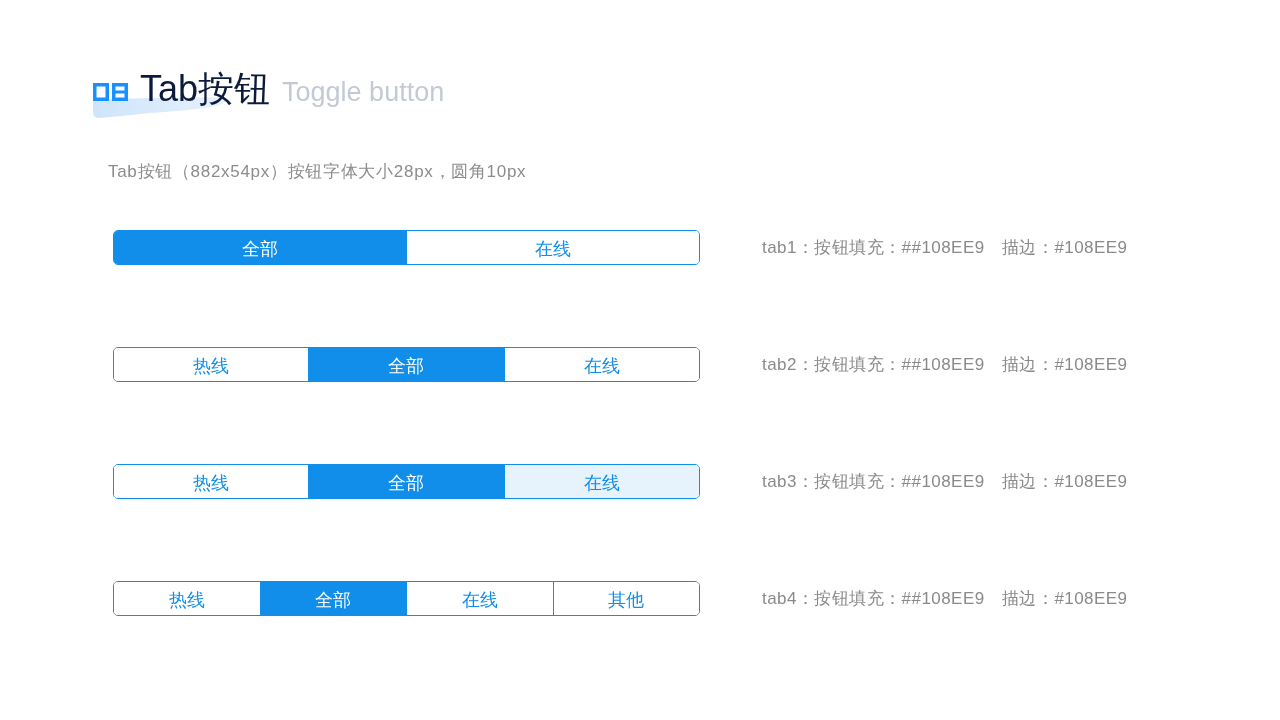 The width and height of the screenshot is (1280, 720). What do you see at coordinates (110, 92) in the screenshot?
I see `squares-icon` at bounding box center [110, 92].